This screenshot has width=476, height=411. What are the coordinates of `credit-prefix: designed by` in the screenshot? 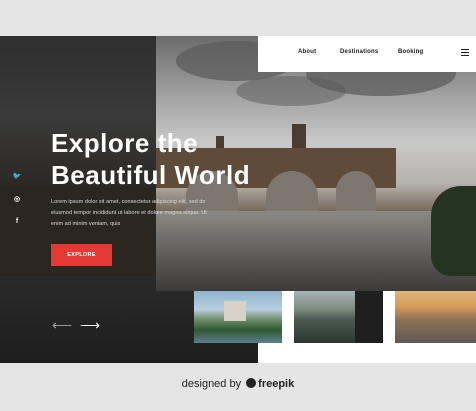 It's located at (211, 384).